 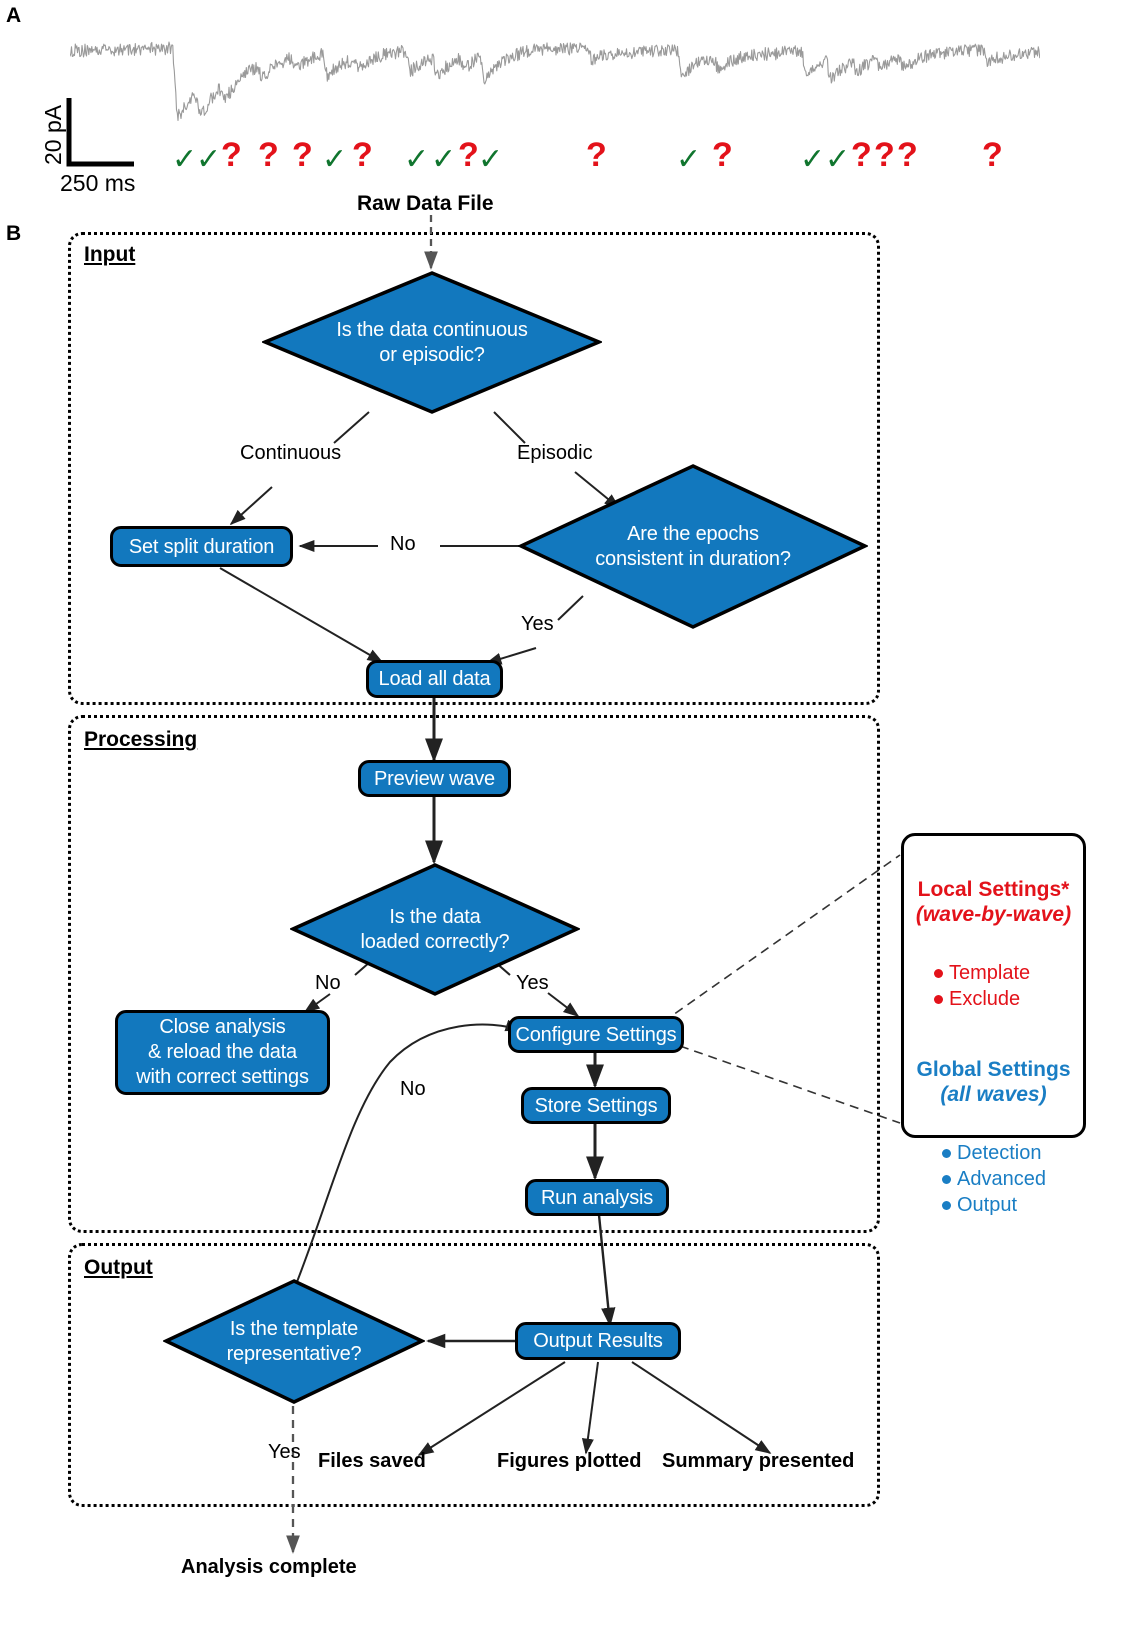 What do you see at coordinates (425, 203) in the screenshot?
I see `entry-node-raw-data-file: Raw Data File` at bounding box center [425, 203].